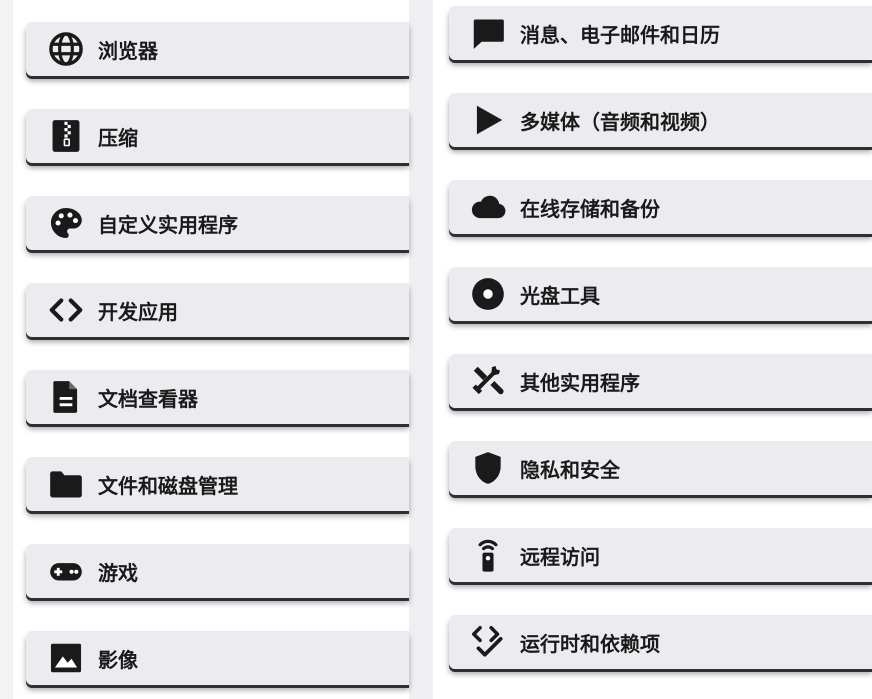 Image resolution: width=872 pixels, height=699 pixels. Describe the element at coordinates (66, 49) in the screenshot. I see `globe-icon` at that location.